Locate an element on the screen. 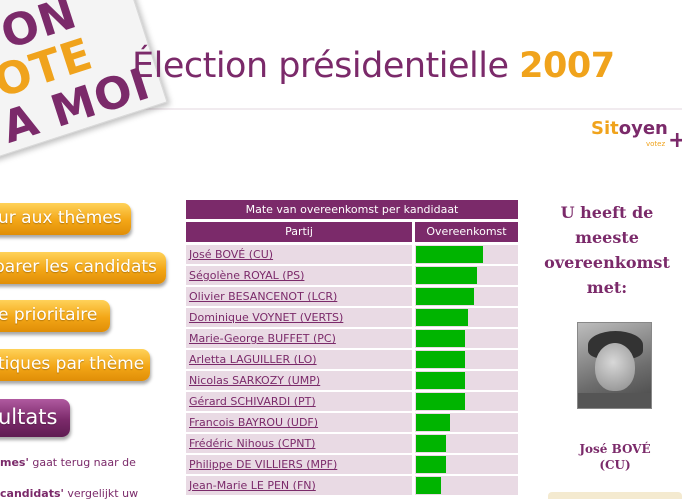 This screenshot has width=682, height=499. help-text: candidats' vergelijkt uw is located at coordinates (69, 493).